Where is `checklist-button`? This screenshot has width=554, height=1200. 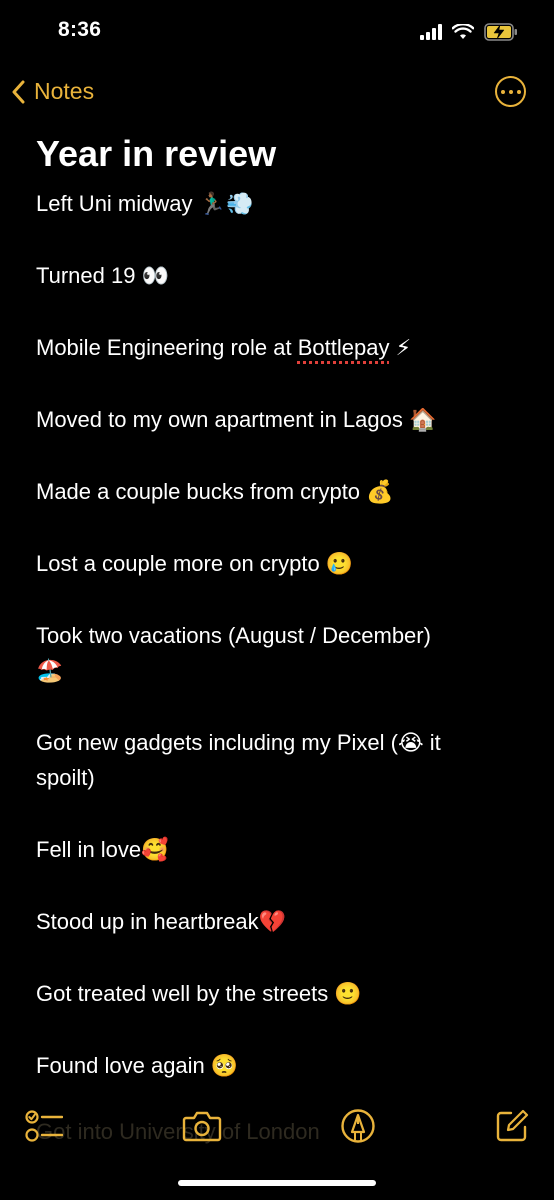
checklist-button is located at coordinates (44, 1126).